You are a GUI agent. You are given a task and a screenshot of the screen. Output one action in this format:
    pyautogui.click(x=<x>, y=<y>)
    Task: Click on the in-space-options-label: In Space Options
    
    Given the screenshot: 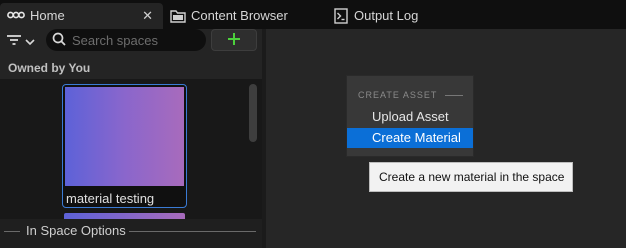 What is the action you would take?
    pyautogui.click(x=76, y=230)
    